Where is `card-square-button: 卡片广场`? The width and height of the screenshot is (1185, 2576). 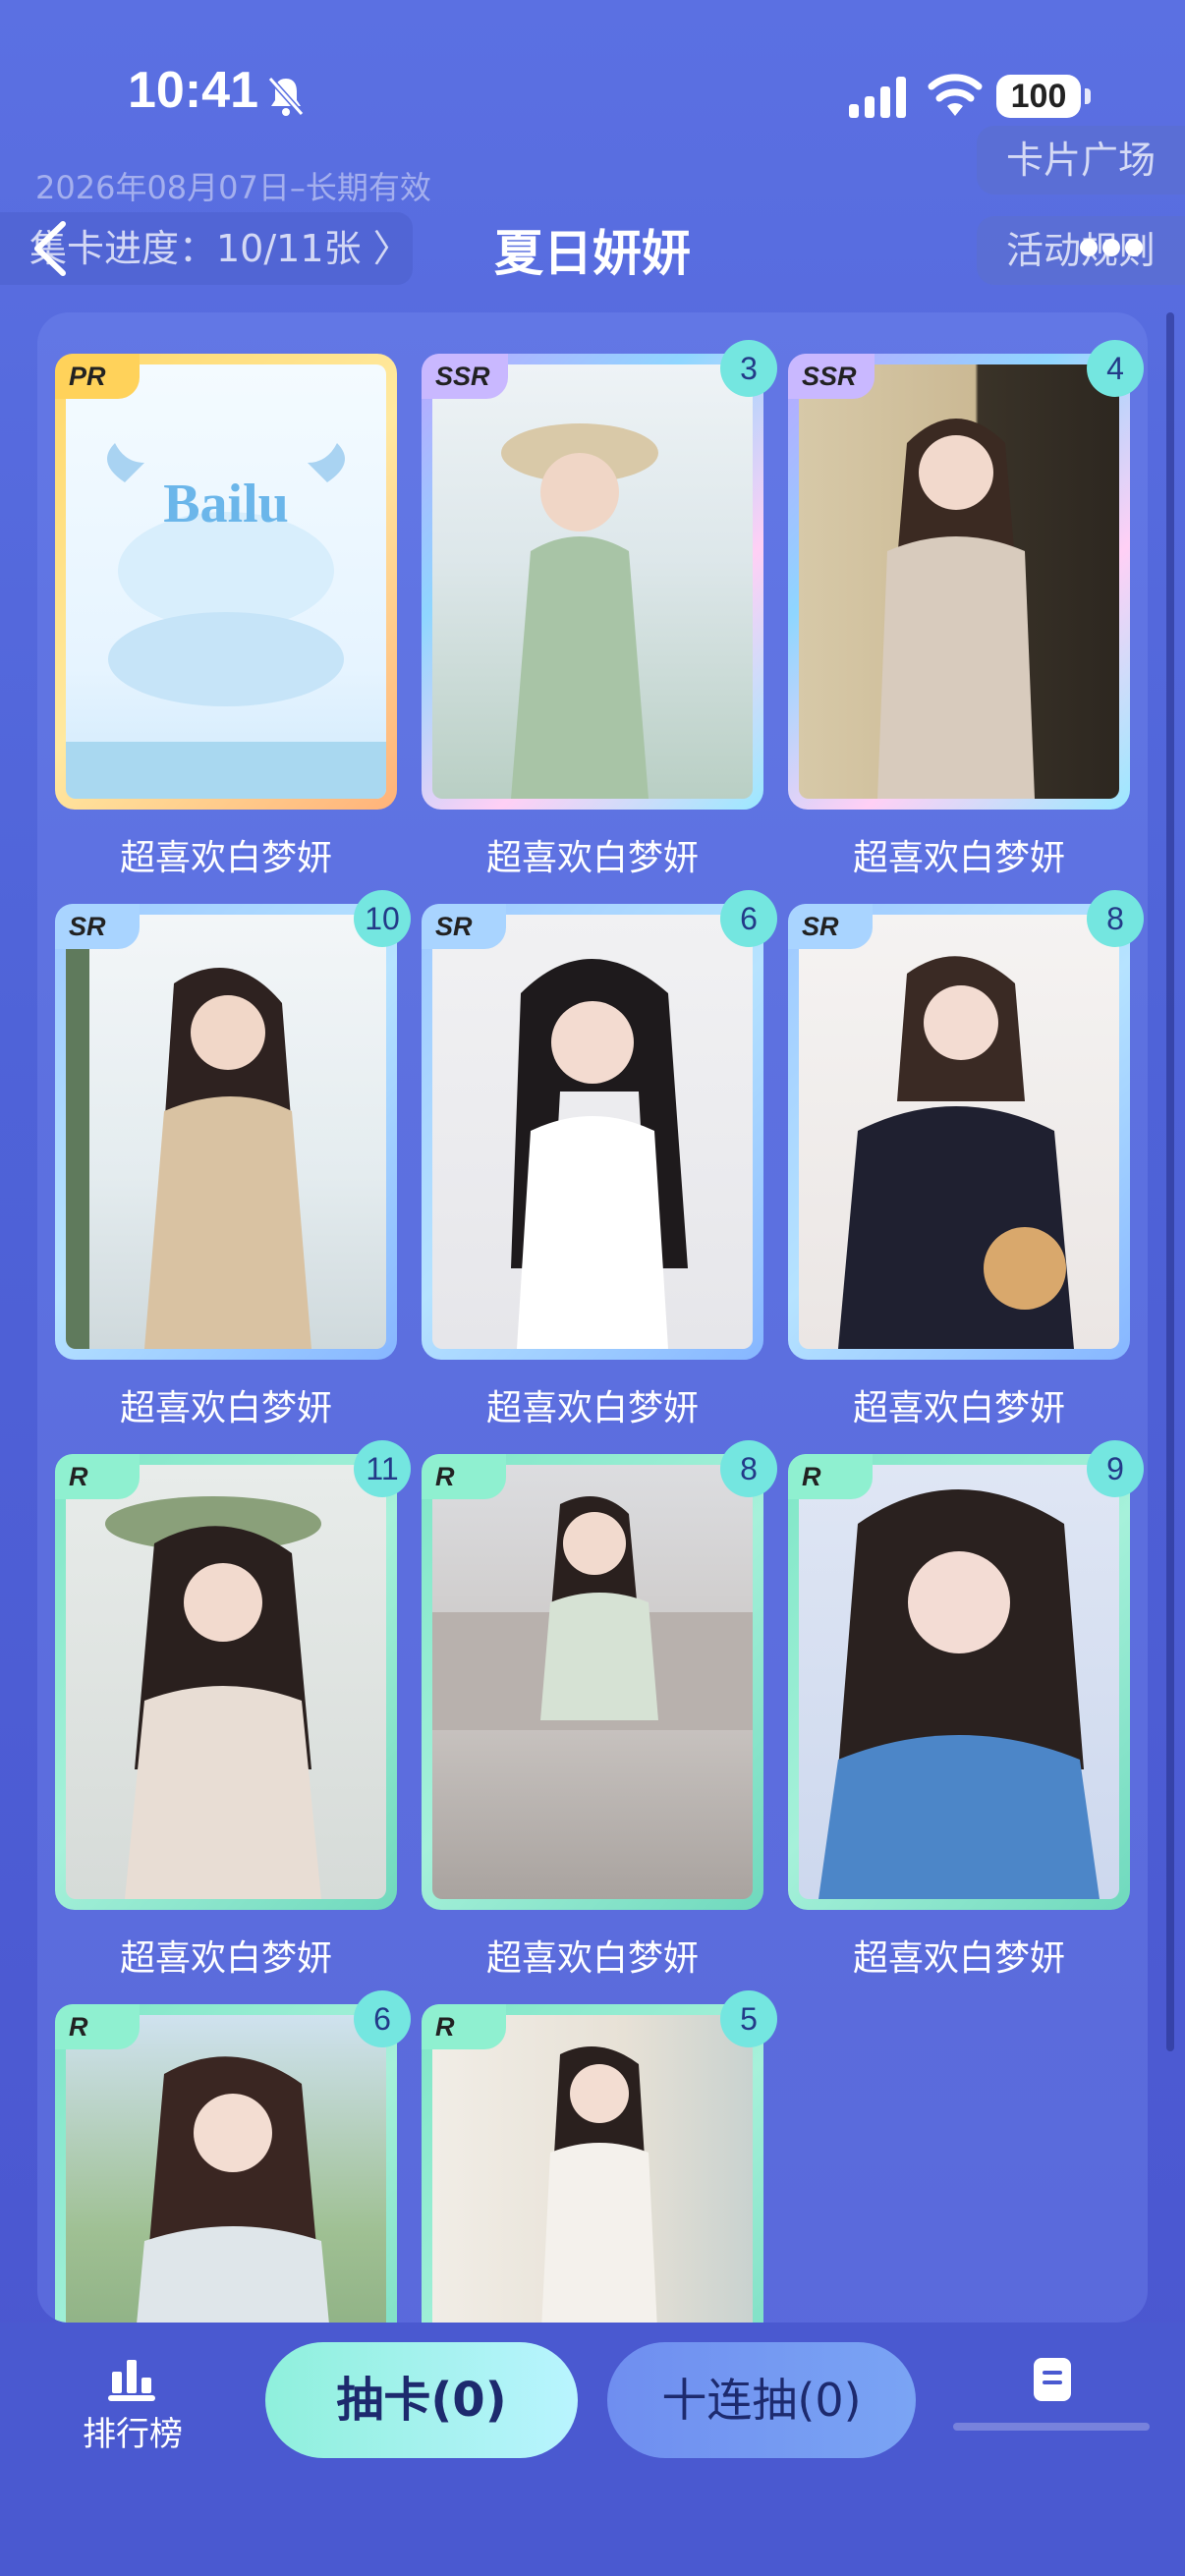
card-square-button: 卡片广场 is located at coordinates (1080, 160).